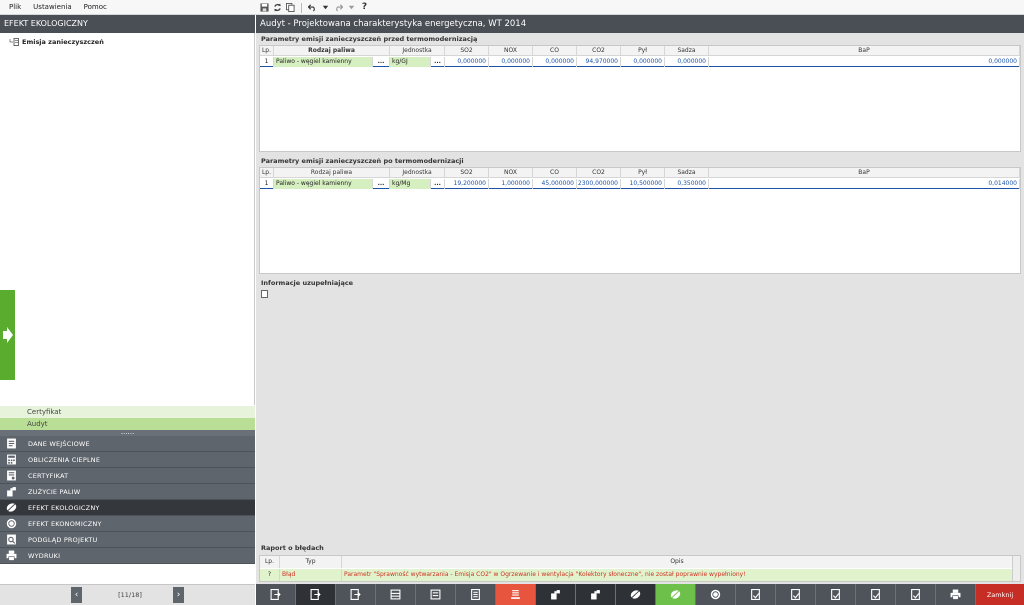 This screenshot has height=605, width=1024. I want to click on fuel-icon, so click(595, 595).